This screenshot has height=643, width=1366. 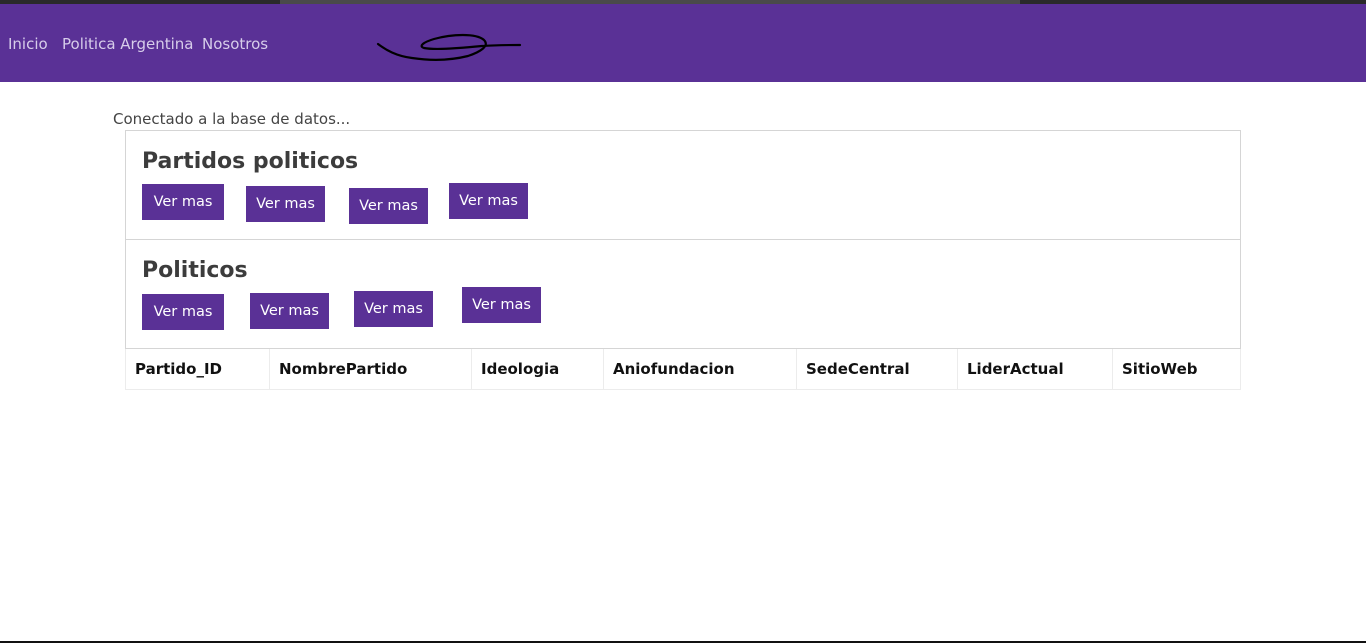 I want to click on nav-link-politica-argentina: Politica Argentina, so click(x=127, y=44).